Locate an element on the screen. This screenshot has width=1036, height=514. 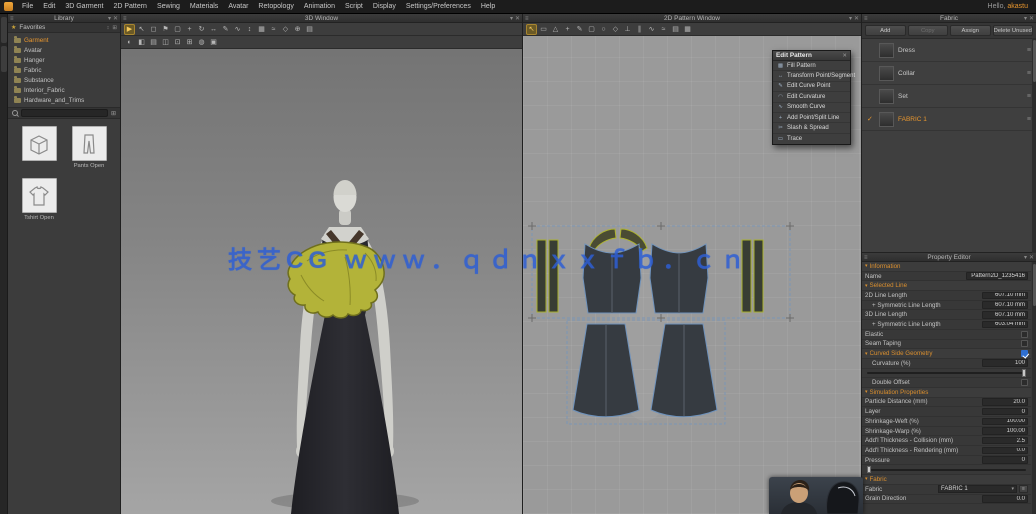
menubar-item: Sewing is located at coordinates (168, 7).